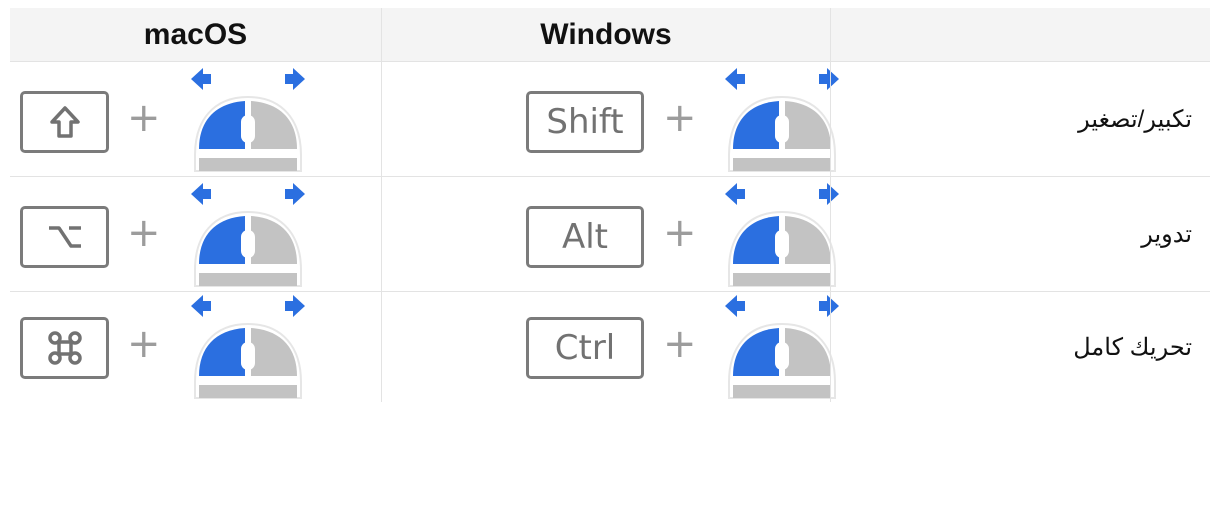  What do you see at coordinates (1020, 119) in the screenshot?
I see `action-cell: تكبير/تصغير` at bounding box center [1020, 119].